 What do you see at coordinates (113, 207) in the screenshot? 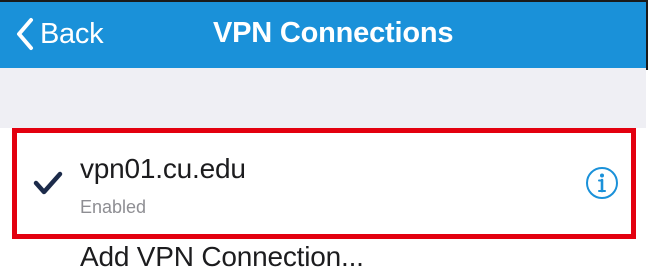
I see `vpn-connection-status: Enabled` at bounding box center [113, 207].